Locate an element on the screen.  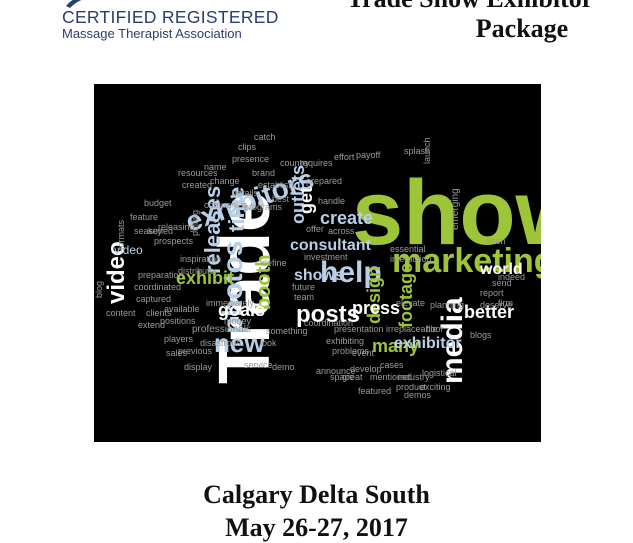
cloud-word-interaction: interaction is located at coordinates (411, 259).